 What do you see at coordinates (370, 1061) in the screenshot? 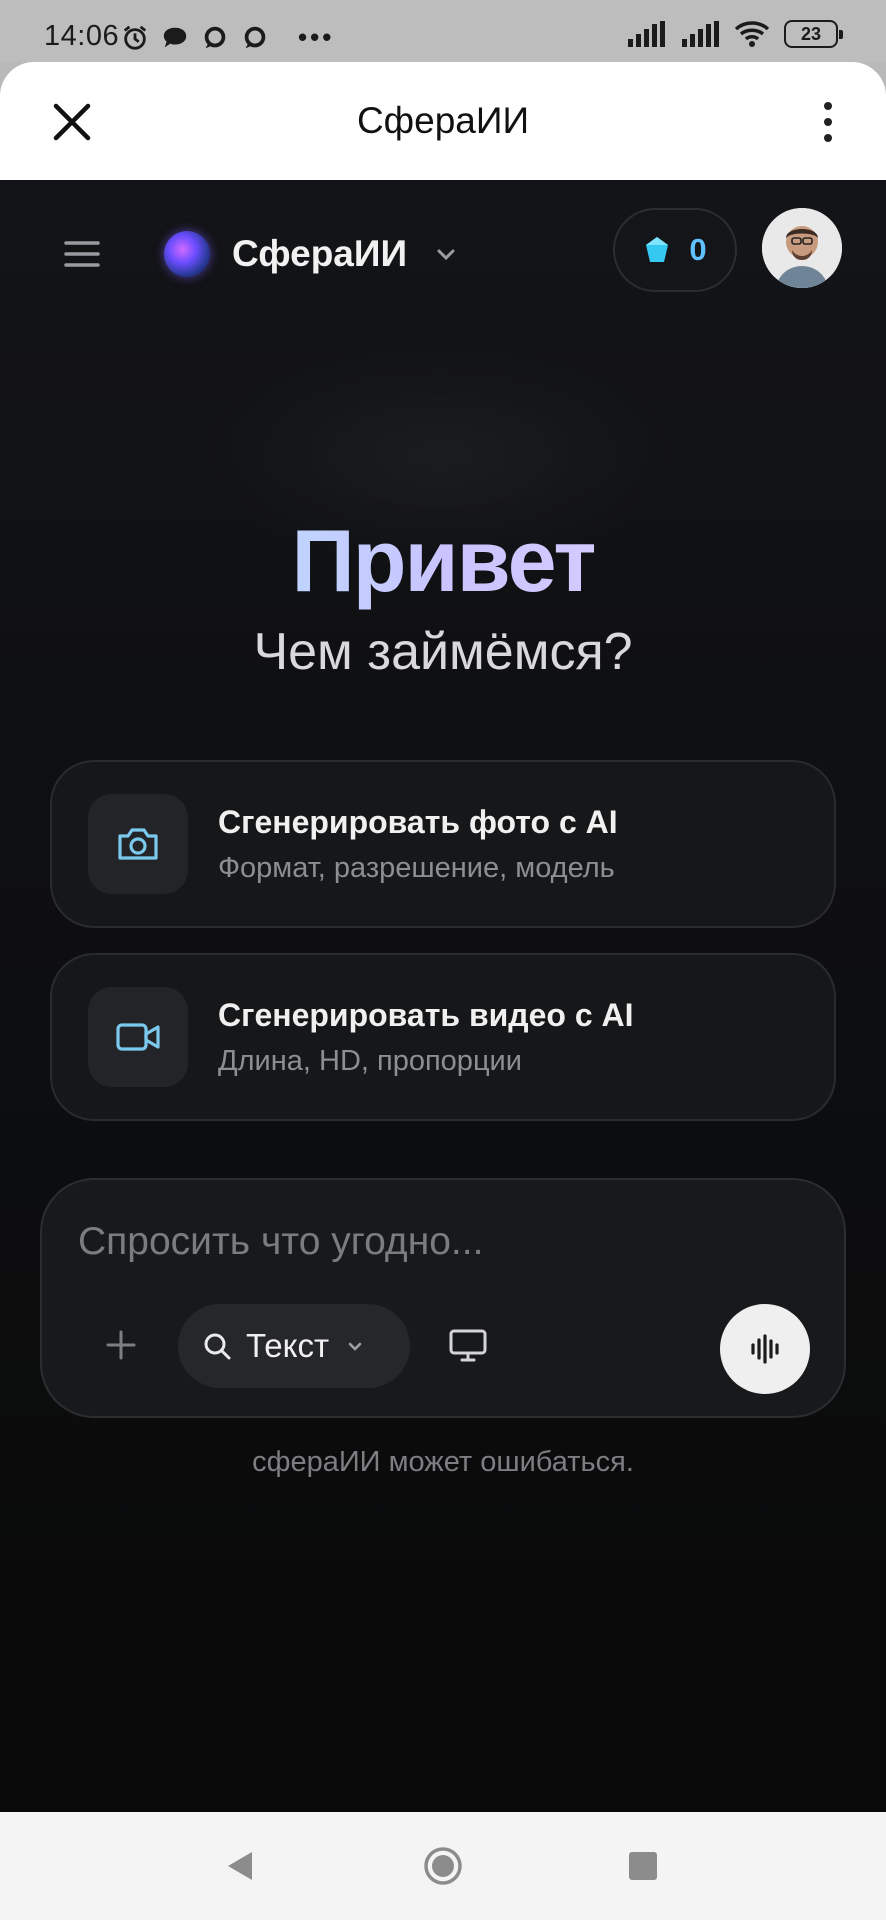
I see `card-description: Длина, HD, пропорции` at bounding box center [370, 1061].